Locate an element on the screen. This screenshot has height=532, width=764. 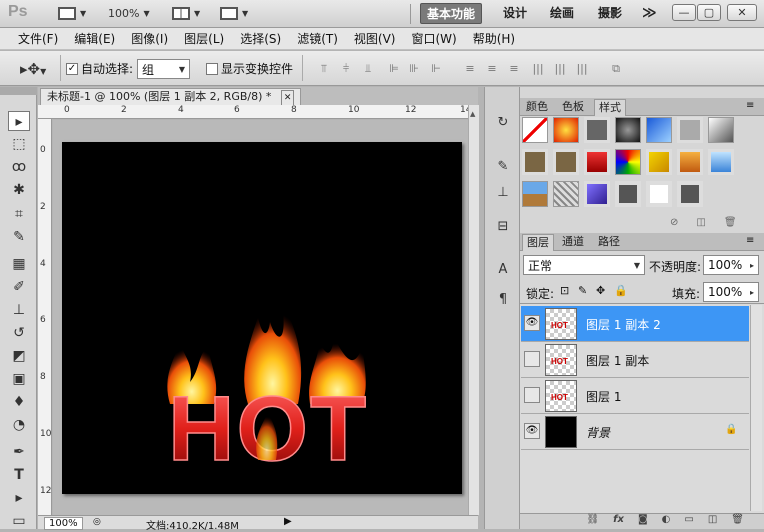
auto-select-dropdown: 组 ▼ is located at coordinates (163, 69).